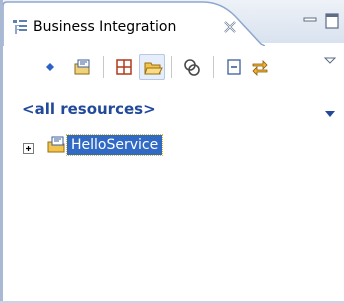 The height and width of the screenshot is (303, 344). What do you see at coordinates (50, 67) in the screenshot?
I see `small-arrow-icon` at bounding box center [50, 67].